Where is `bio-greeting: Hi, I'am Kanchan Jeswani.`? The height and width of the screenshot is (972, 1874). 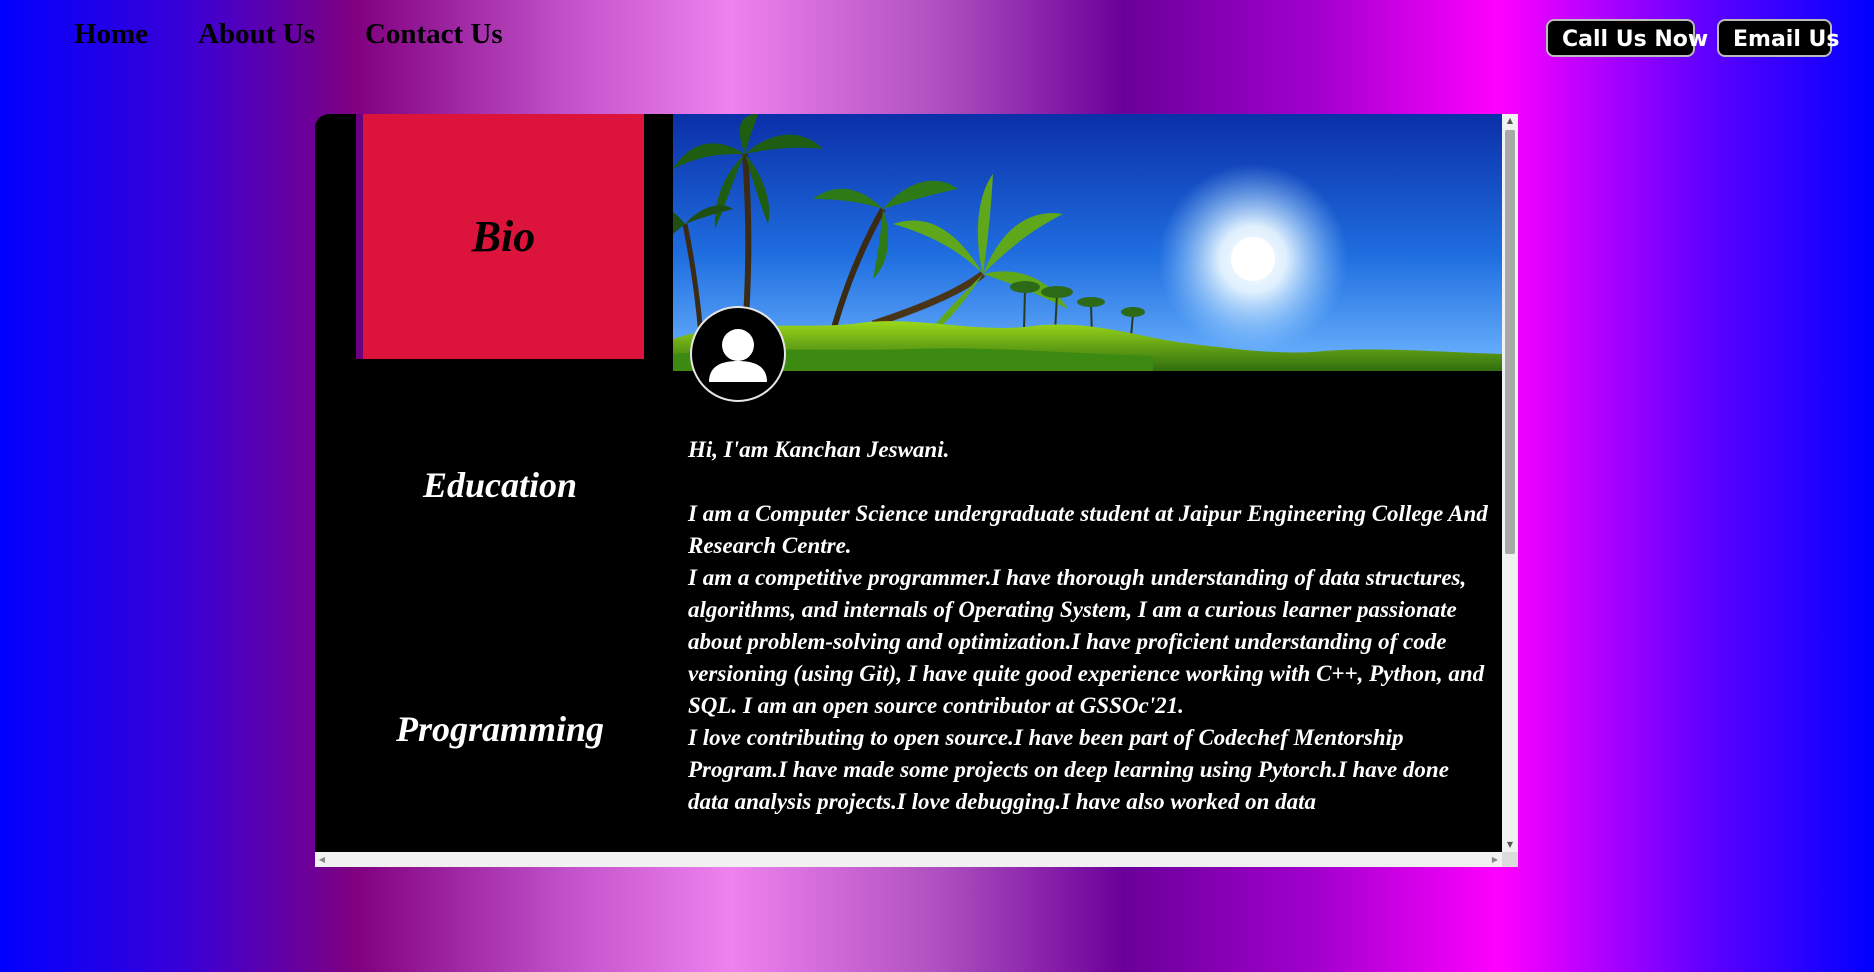
bio-greeting: Hi, I'am Kanchan Jeswani. is located at coordinates (819, 449).